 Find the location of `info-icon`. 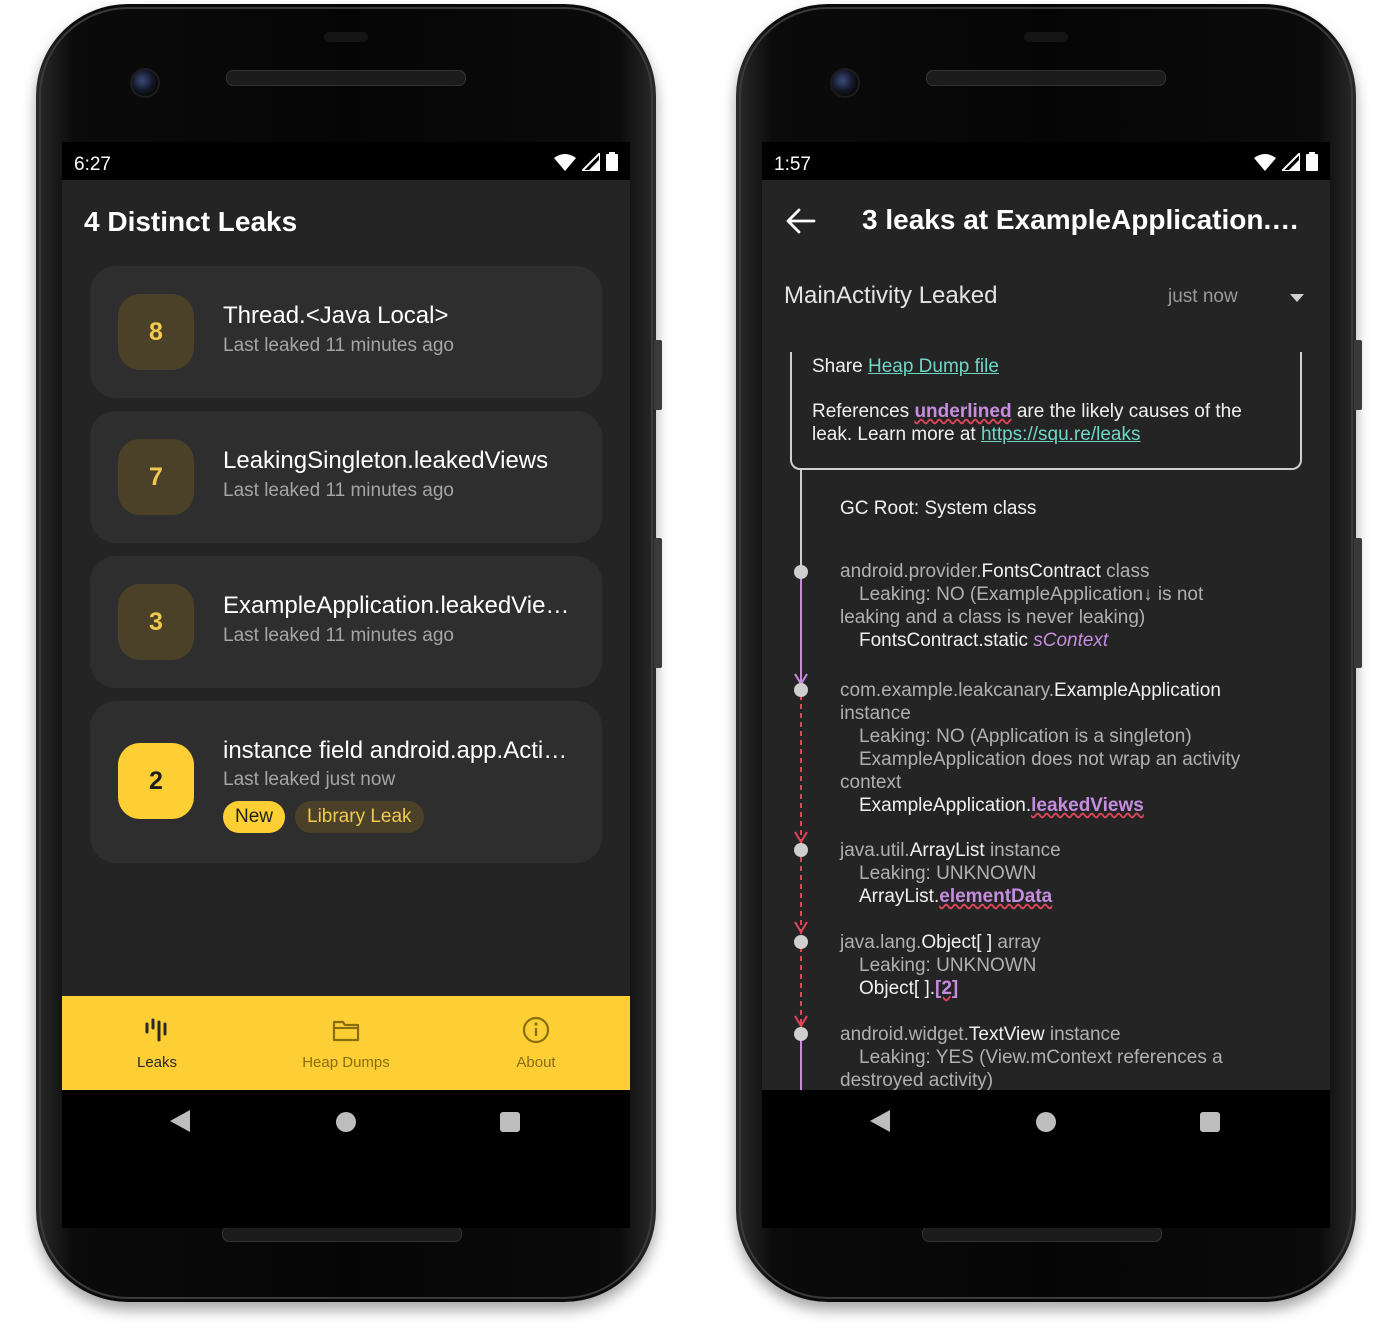

info-icon is located at coordinates (536, 1030).